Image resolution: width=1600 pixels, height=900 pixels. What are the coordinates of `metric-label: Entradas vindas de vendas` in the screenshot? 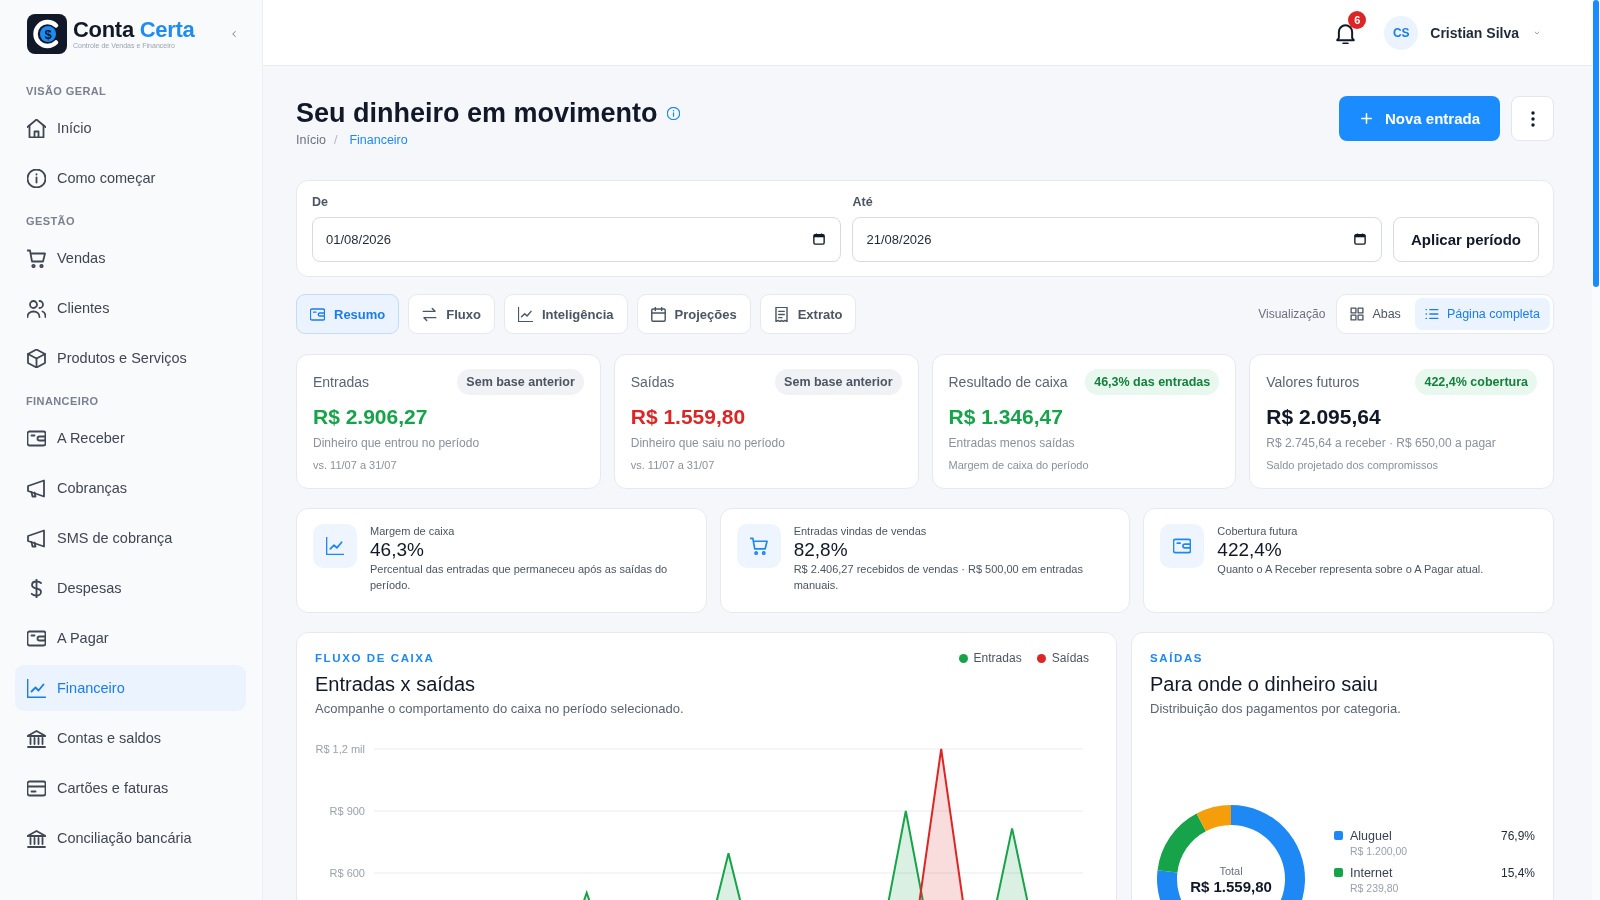 It's located at (860, 531).